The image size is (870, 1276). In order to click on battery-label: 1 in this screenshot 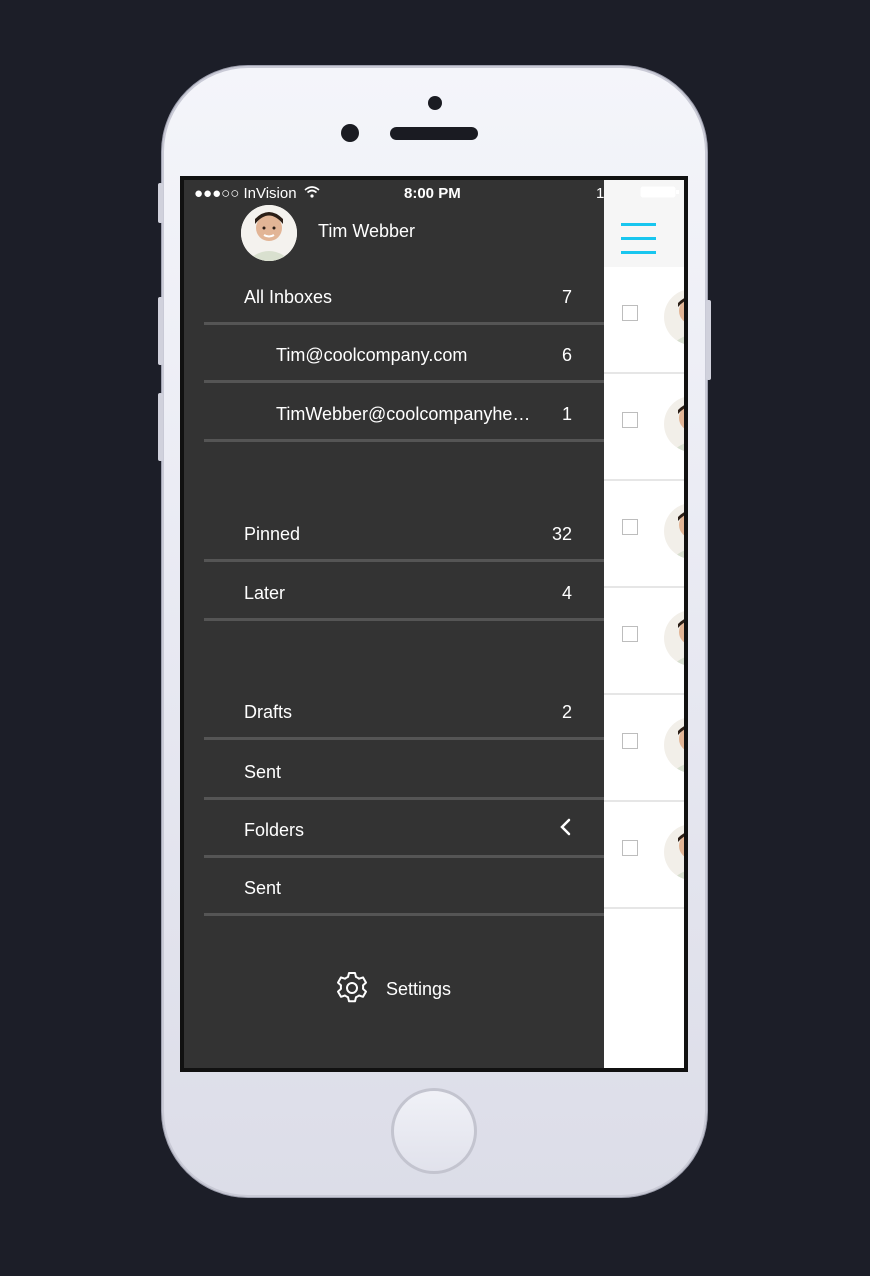, I will do `click(600, 193)`.